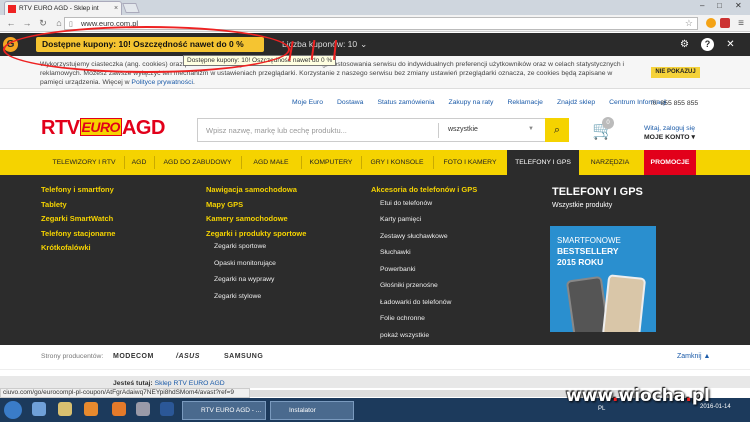 This screenshot has height=422, width=750. What do you see at coordinates (670, 162) in the screenshot?
I see `cat-promocje: PROMOCJE` at bounding box center [670, 162].